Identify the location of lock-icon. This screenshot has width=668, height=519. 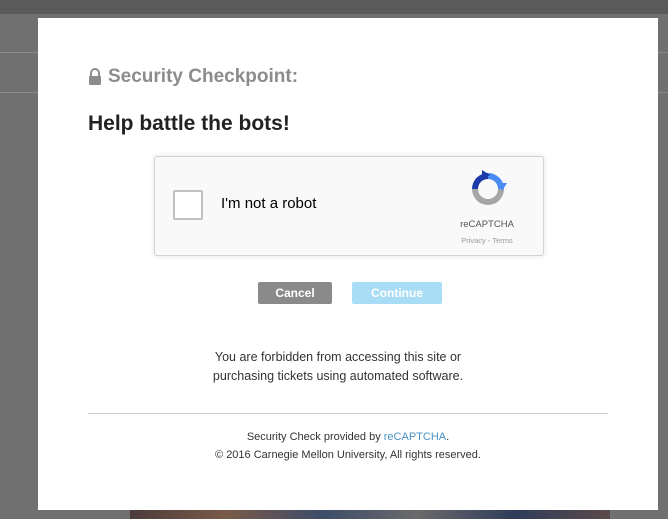
(95, 77).